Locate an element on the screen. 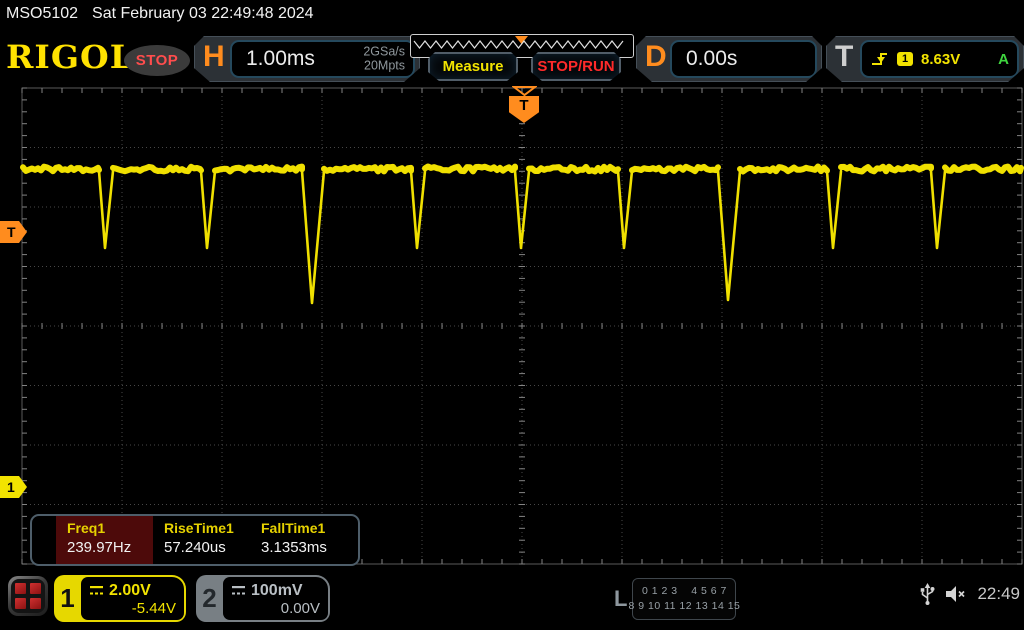 The width and height of the screenshot is (1024, 630). datetime-text: Sat February 03 22:49:48 2024 is located at coordinates (203, 13).